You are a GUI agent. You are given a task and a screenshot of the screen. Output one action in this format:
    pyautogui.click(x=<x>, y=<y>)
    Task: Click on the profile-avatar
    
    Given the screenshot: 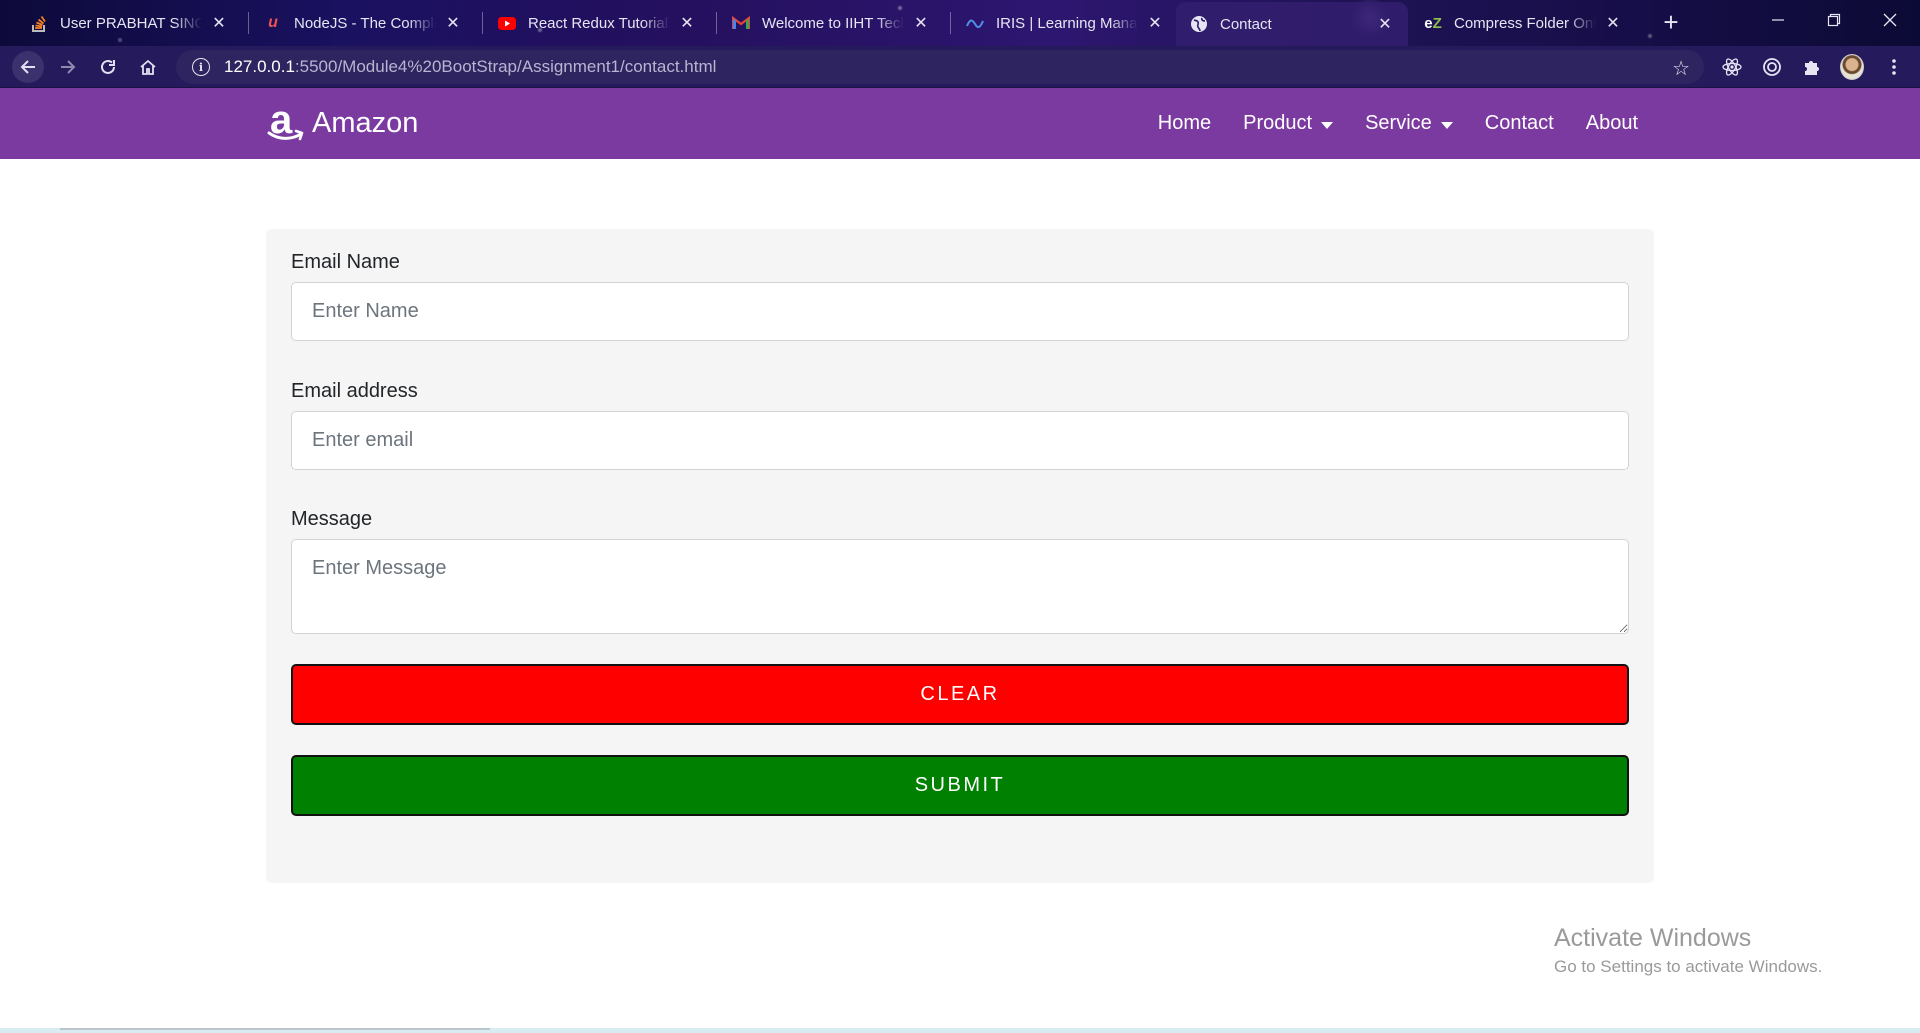 What is the action you would take?
    pyautogui.click(x=1852, y=67)
    